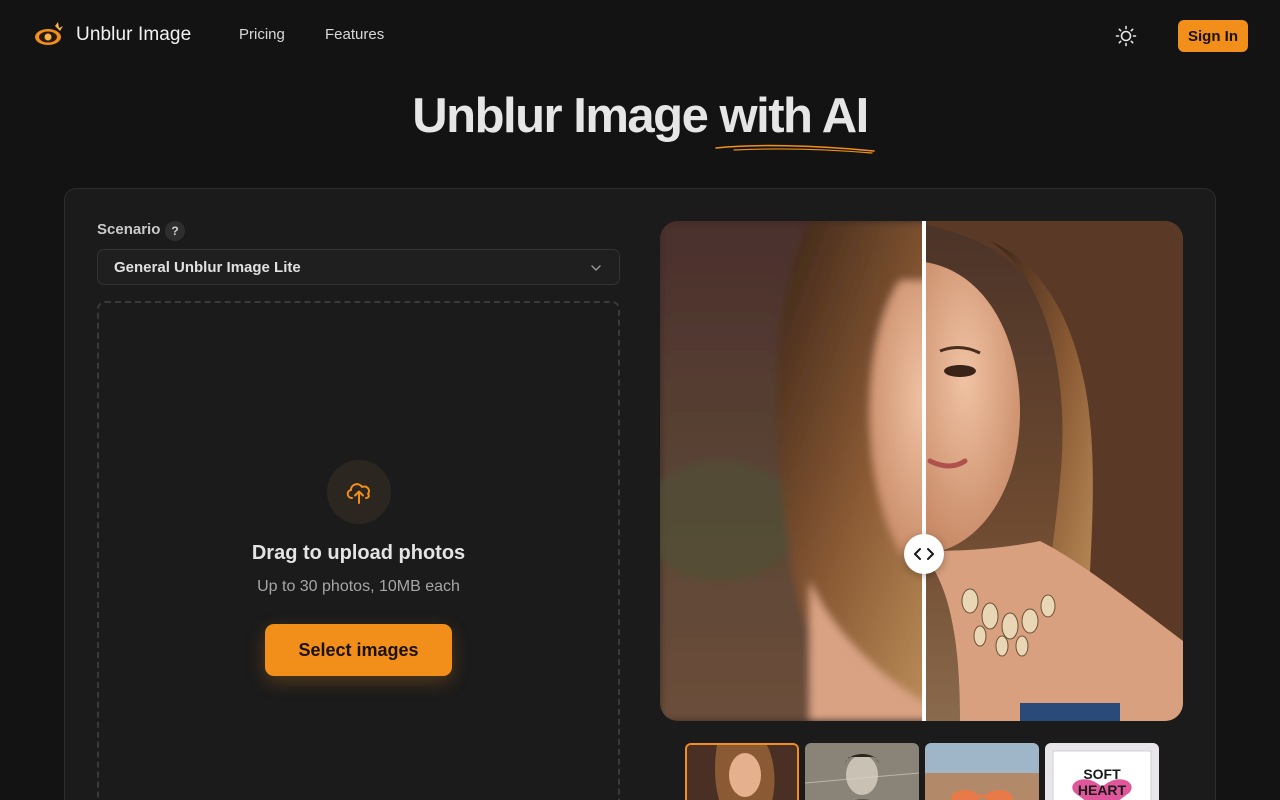 The image size is (1280, 800). I want to click on logo-icon, so click(49, 35).